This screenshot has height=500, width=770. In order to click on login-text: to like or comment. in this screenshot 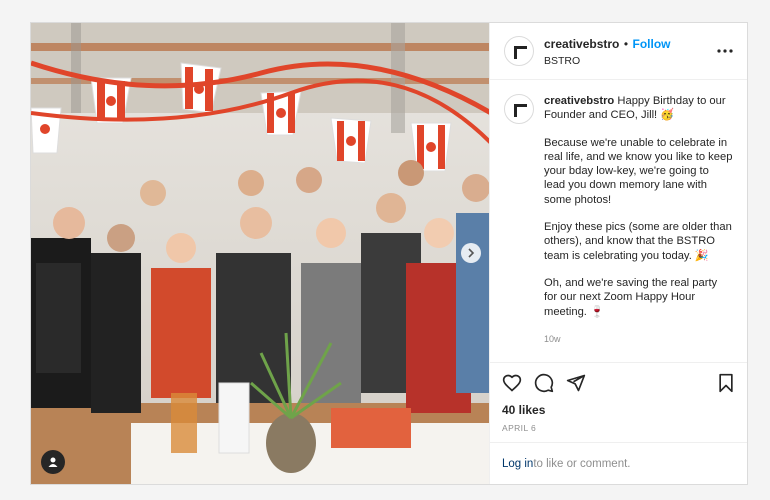, I will do `click(582, 463)`.